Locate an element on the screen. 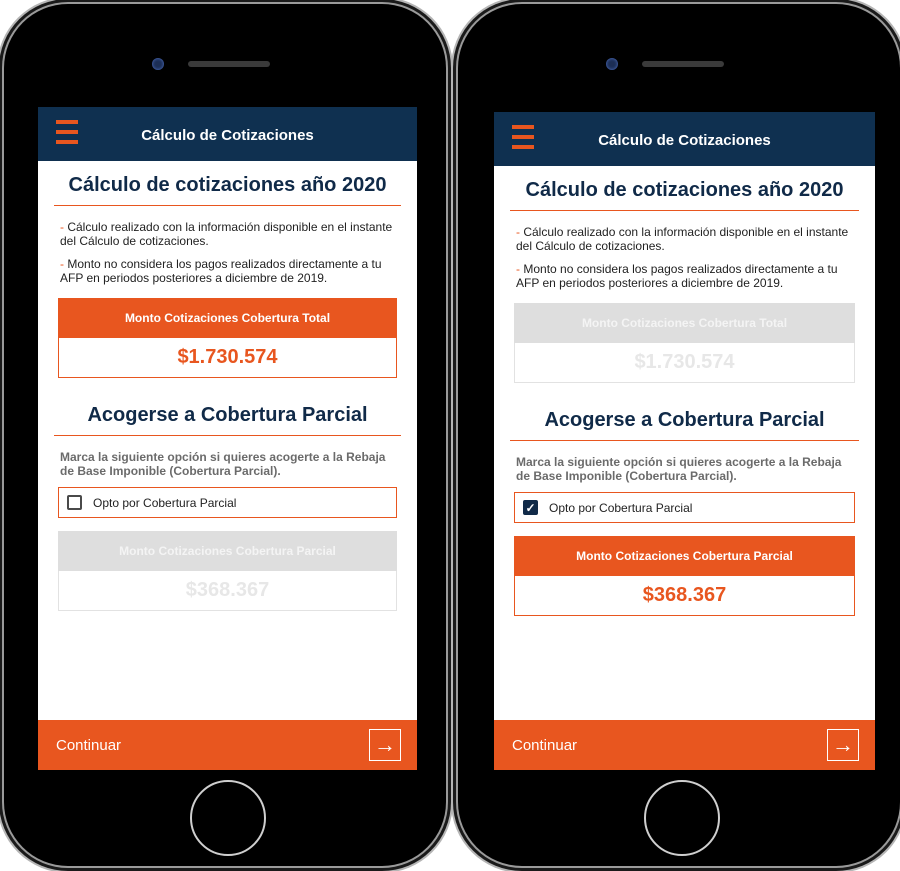 This screenshot has width=900, height=871. checkmark-icon: ✓ is located at coordinates (530, 507).